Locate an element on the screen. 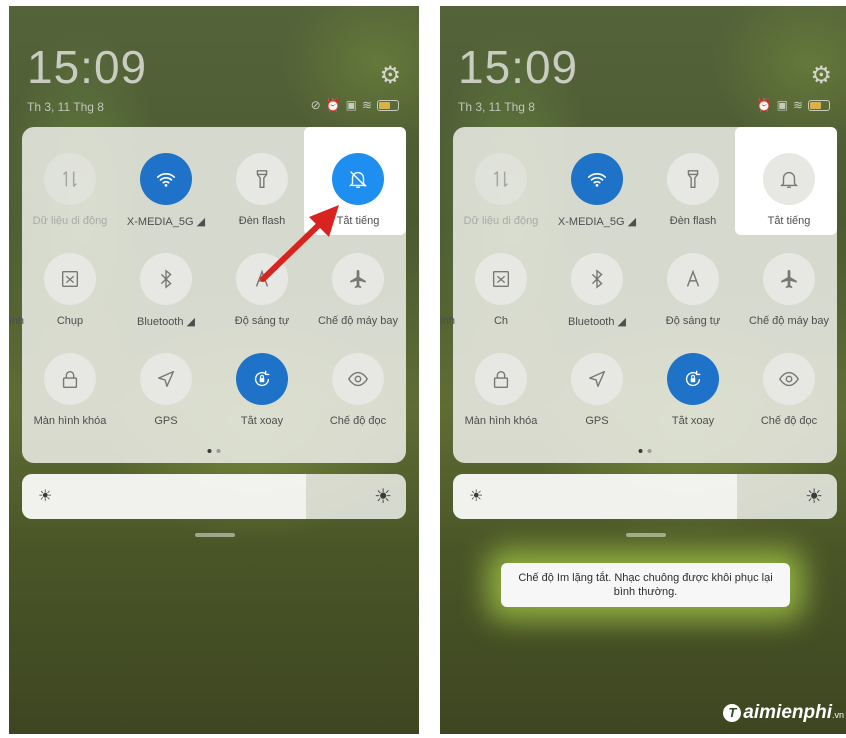 The image size is (846, 738). tile-label: Tắt xoay is located at coordinates (693, 421).